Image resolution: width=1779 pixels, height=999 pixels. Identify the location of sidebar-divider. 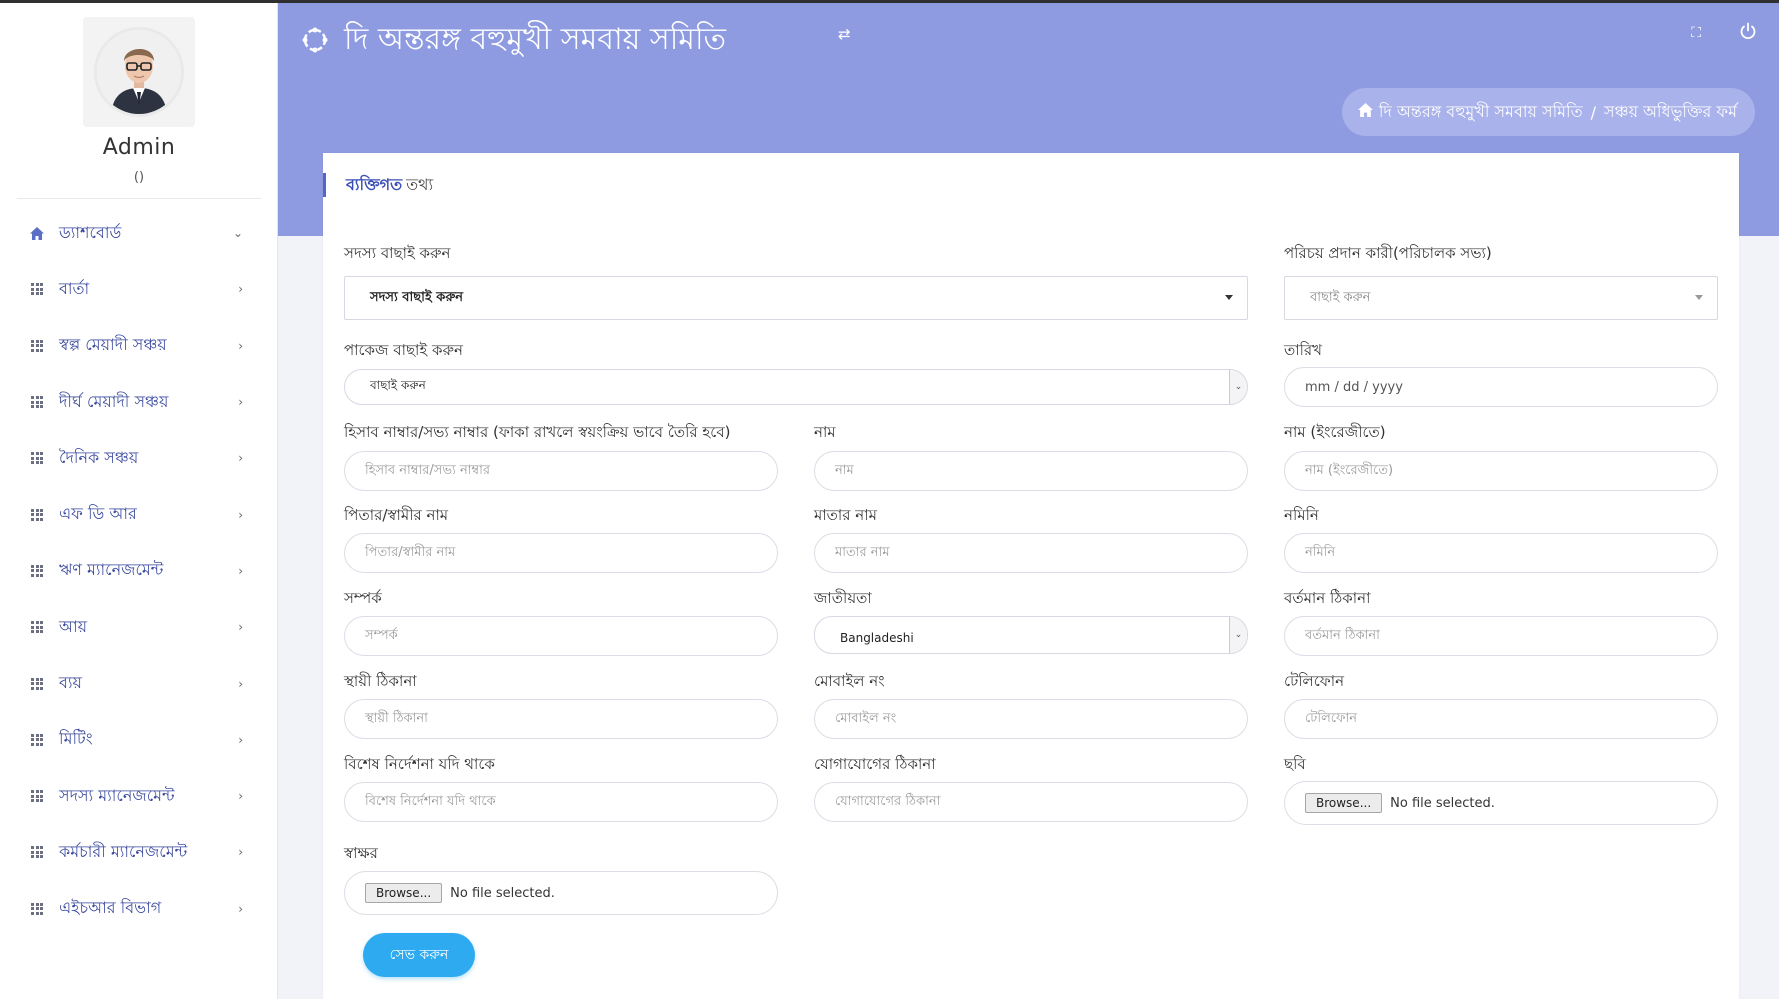
(139, 198).